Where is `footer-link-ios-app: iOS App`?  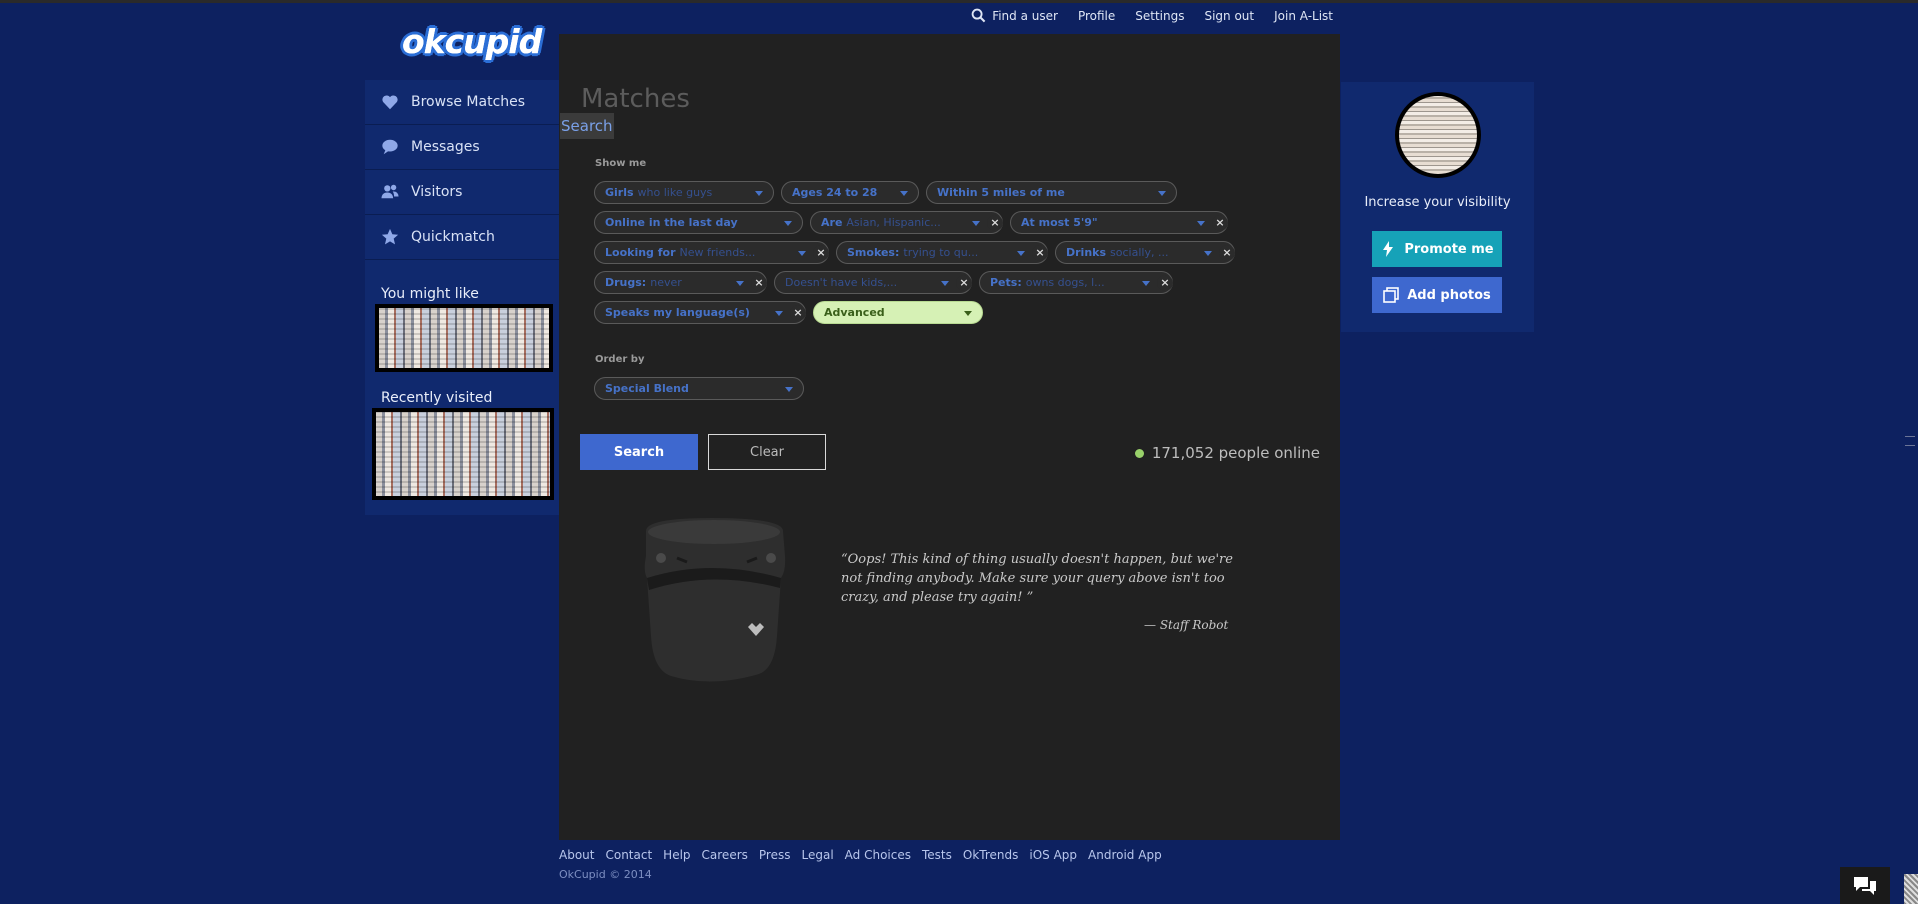
footer-link-ios-app: iOS App is located at coordinates (1053, 855).